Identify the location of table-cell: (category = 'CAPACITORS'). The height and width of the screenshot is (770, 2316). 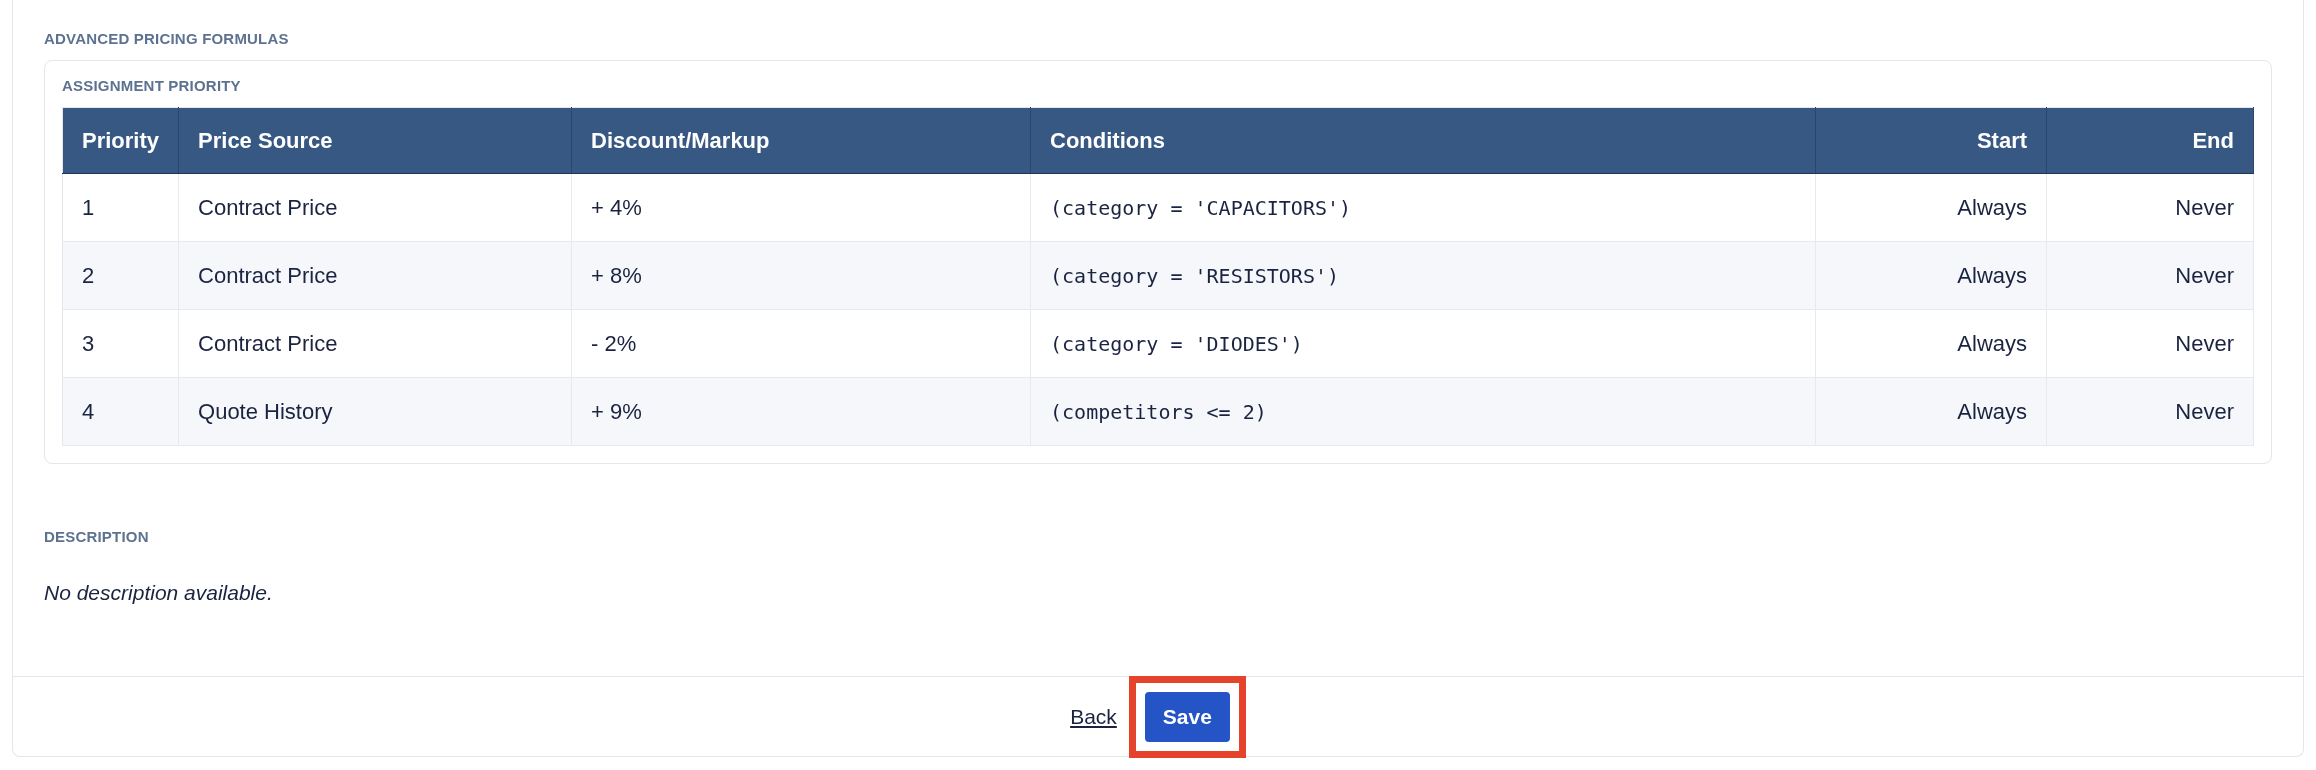
(1423, 207).